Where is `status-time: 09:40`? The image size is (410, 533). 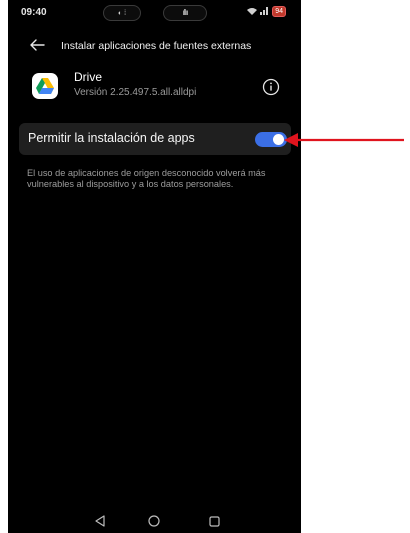
status-time: 09:40 is located at coordinates (34, 12).